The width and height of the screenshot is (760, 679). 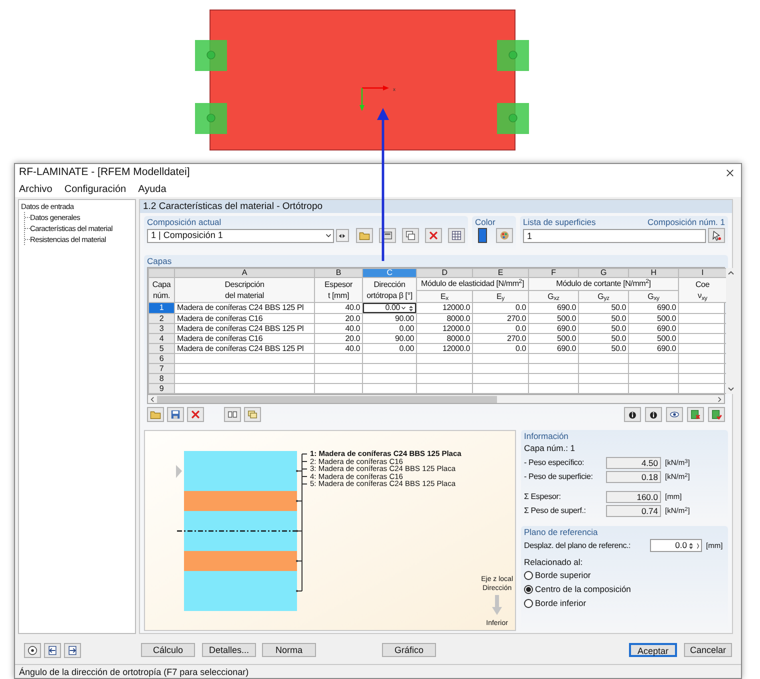 I want to click on row-header: 7, so click(x=161, y=369).